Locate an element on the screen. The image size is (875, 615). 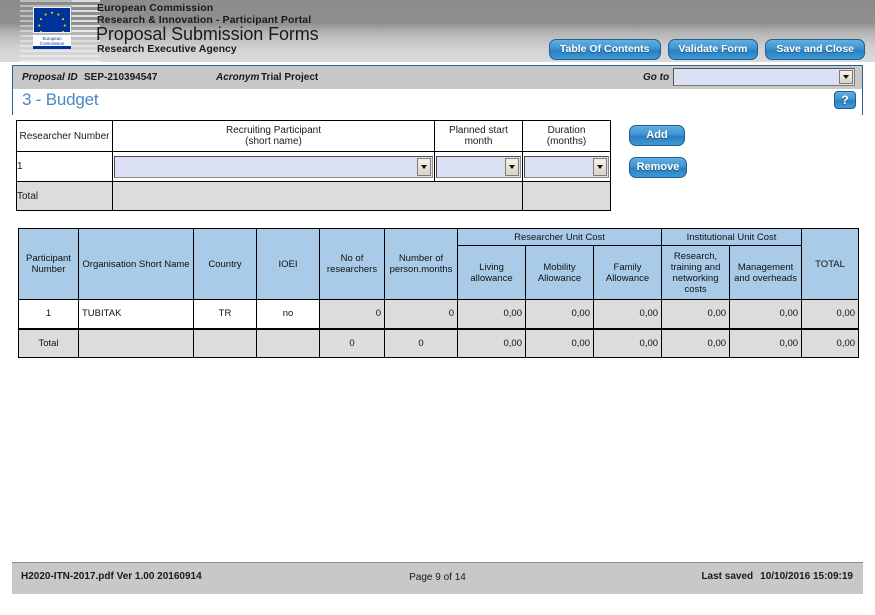
acronym-value: Trial Project is located at coordinates (290, 77).